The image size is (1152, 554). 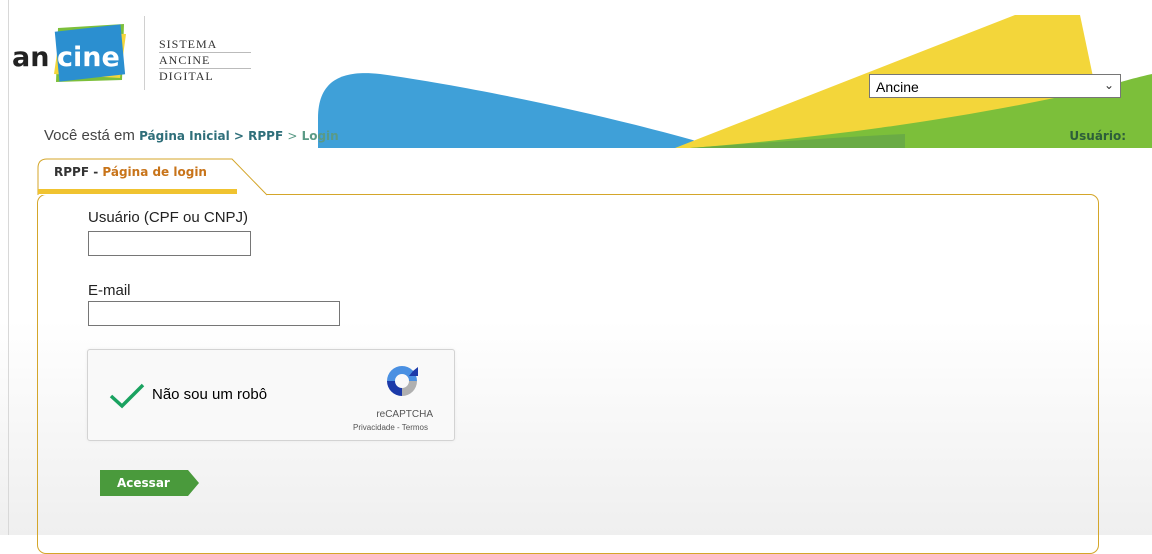 I want to click on ancine-logo: an cine, so click(x=69, y=53).